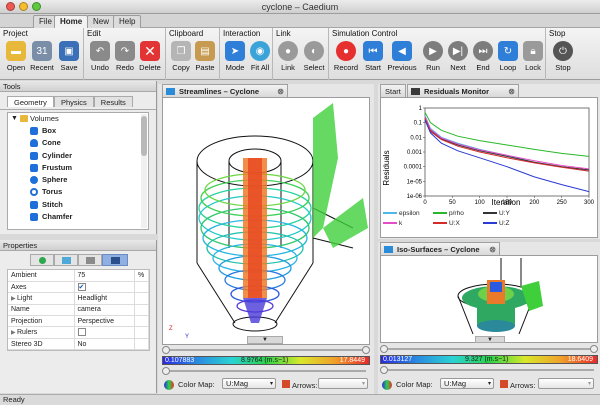 The height and width of the screenshot is (405, 600). I want to click on streamlines-tab: Streamlines – Cyclone ⊗, so click(225, 90).